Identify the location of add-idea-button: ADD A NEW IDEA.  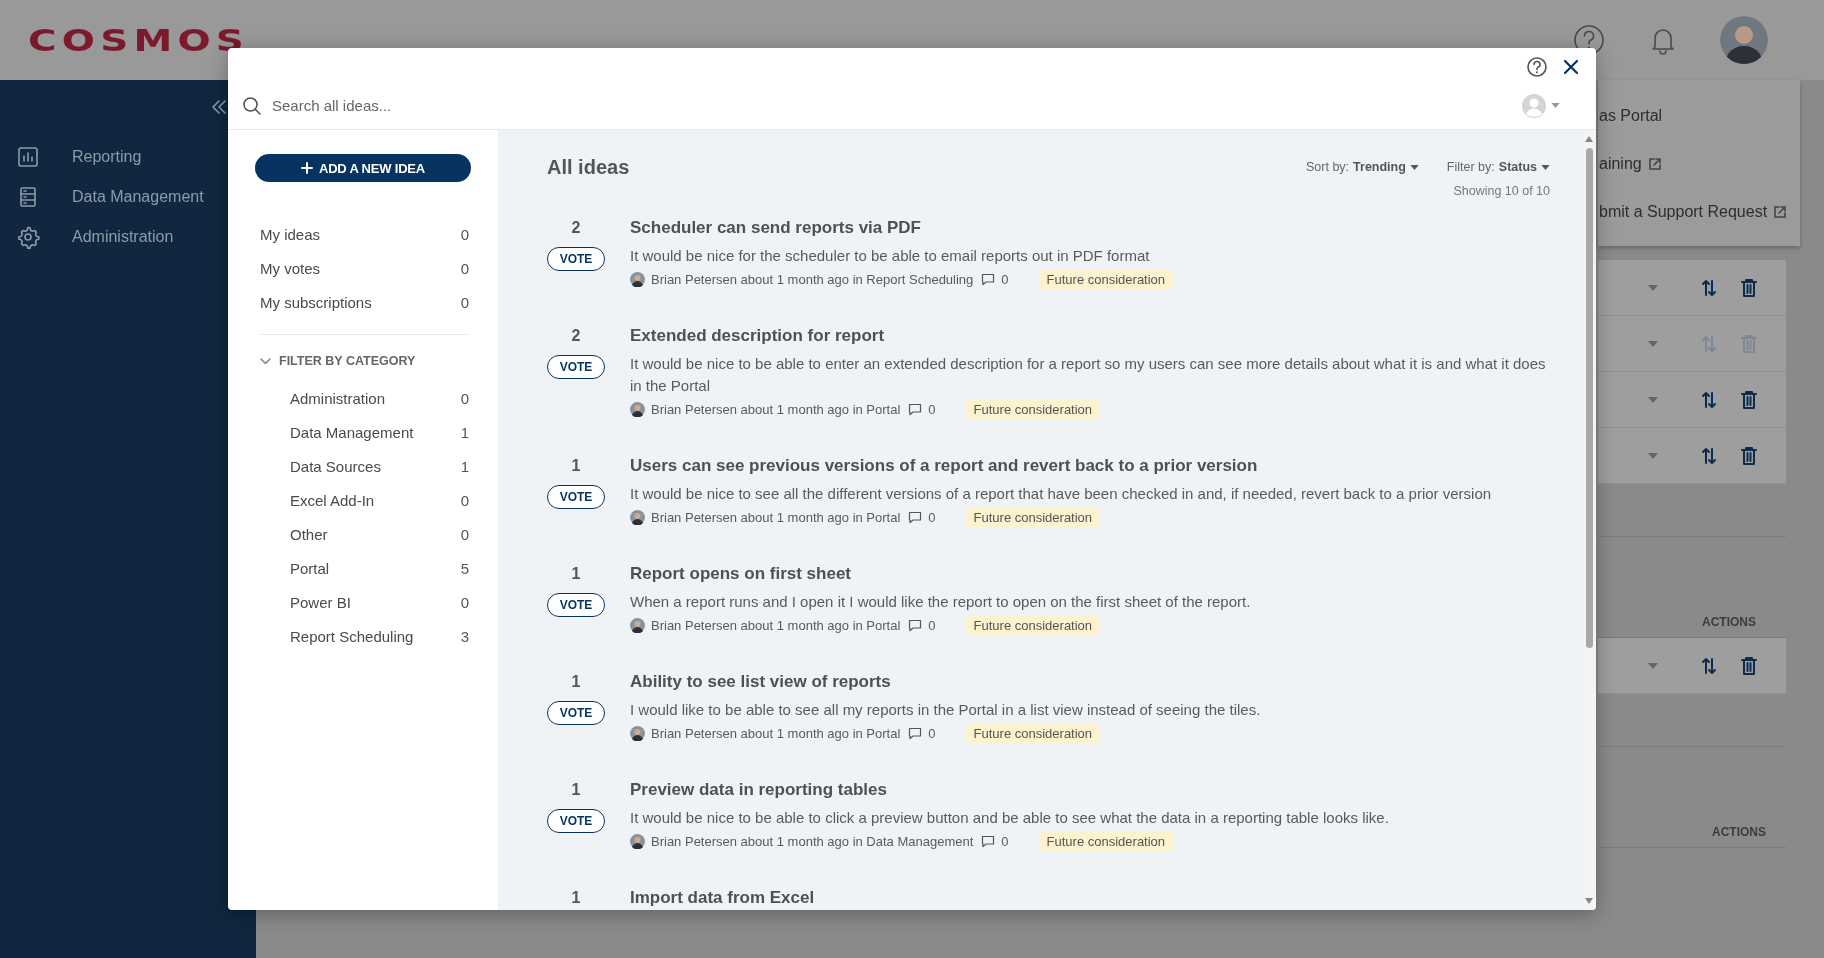
(363, 168).